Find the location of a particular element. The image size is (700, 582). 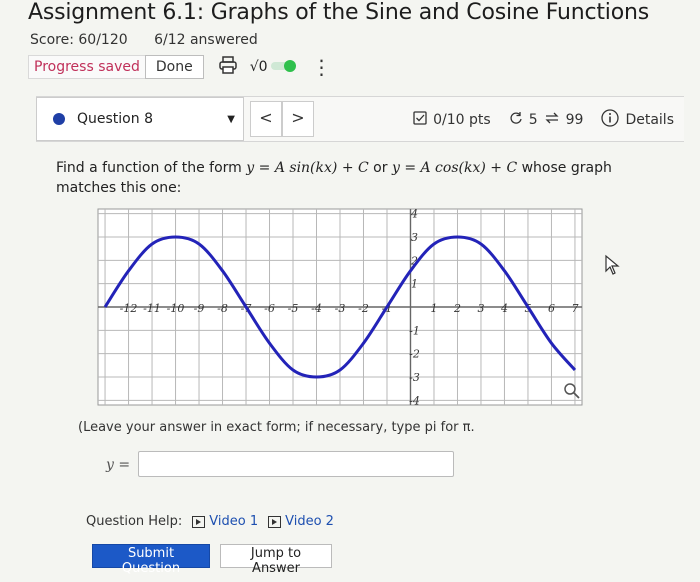

attempts-icon is located at coordinates (552, 120).